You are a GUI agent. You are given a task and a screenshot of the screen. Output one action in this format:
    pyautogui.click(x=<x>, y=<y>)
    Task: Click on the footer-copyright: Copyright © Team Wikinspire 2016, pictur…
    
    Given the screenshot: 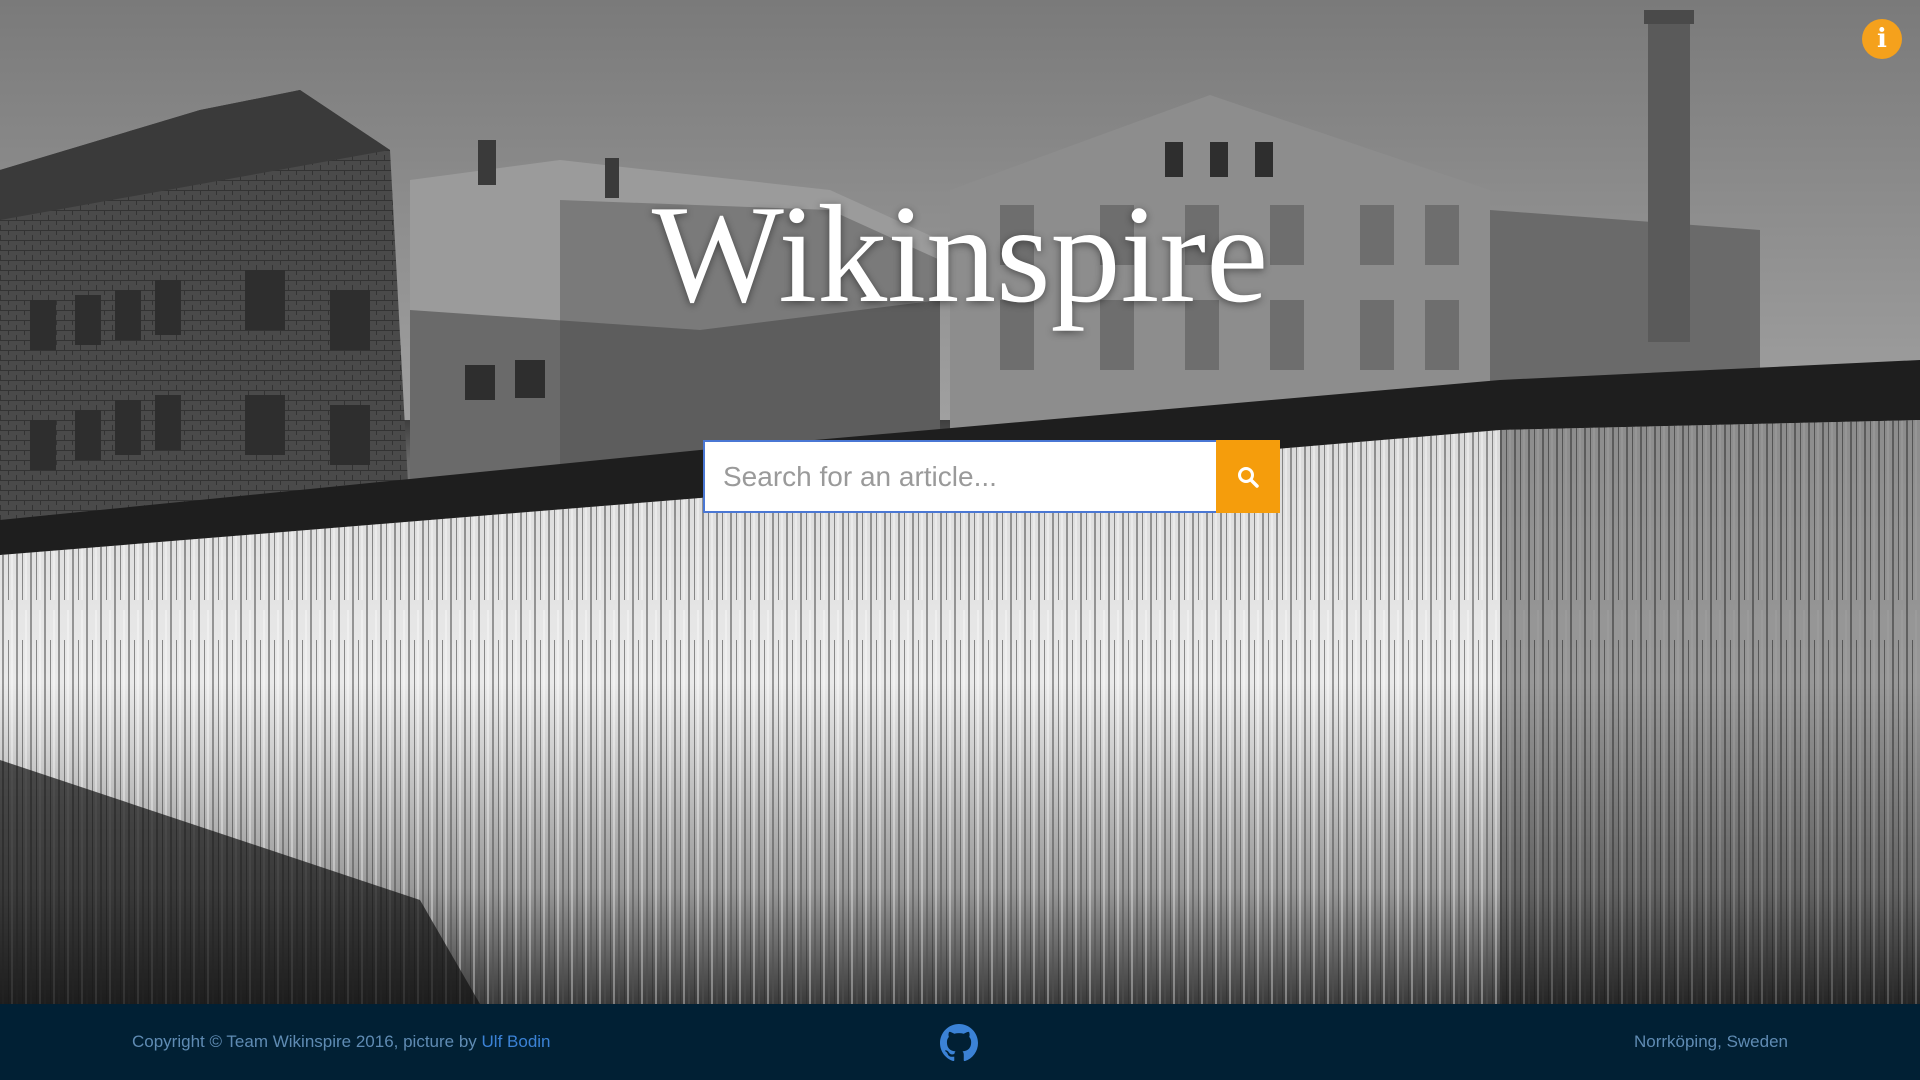 What is the action you would take?
    pyautogui.click(x=341, y=1042)
    